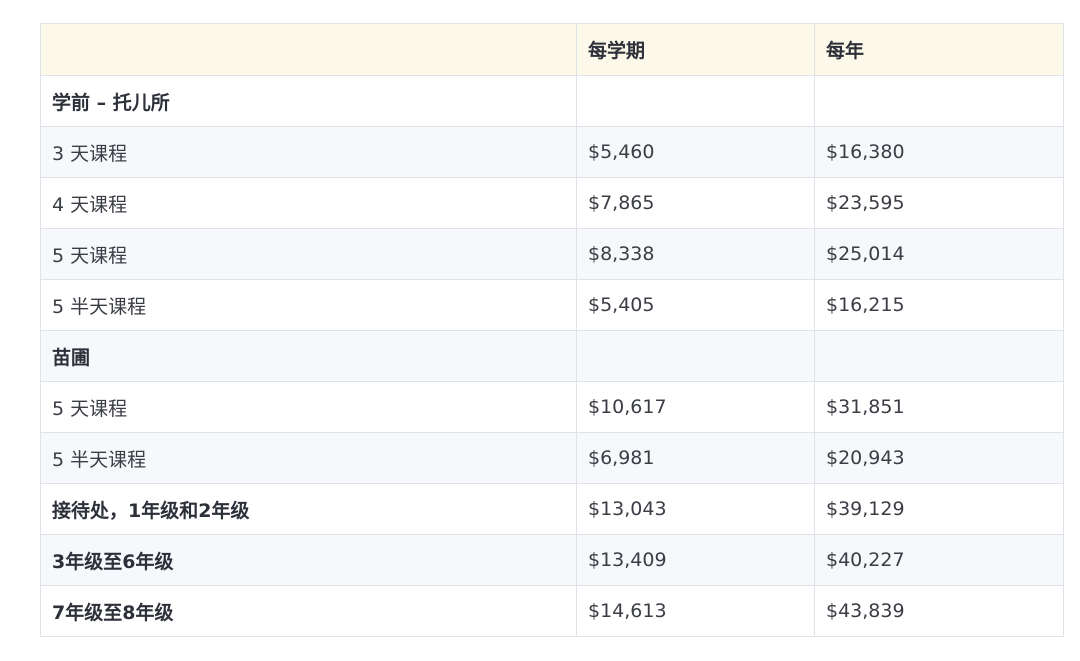 This screenshot has width=1080, height=661. I want to click on row-label: 学前 – 托儿所, so click(308, 101).